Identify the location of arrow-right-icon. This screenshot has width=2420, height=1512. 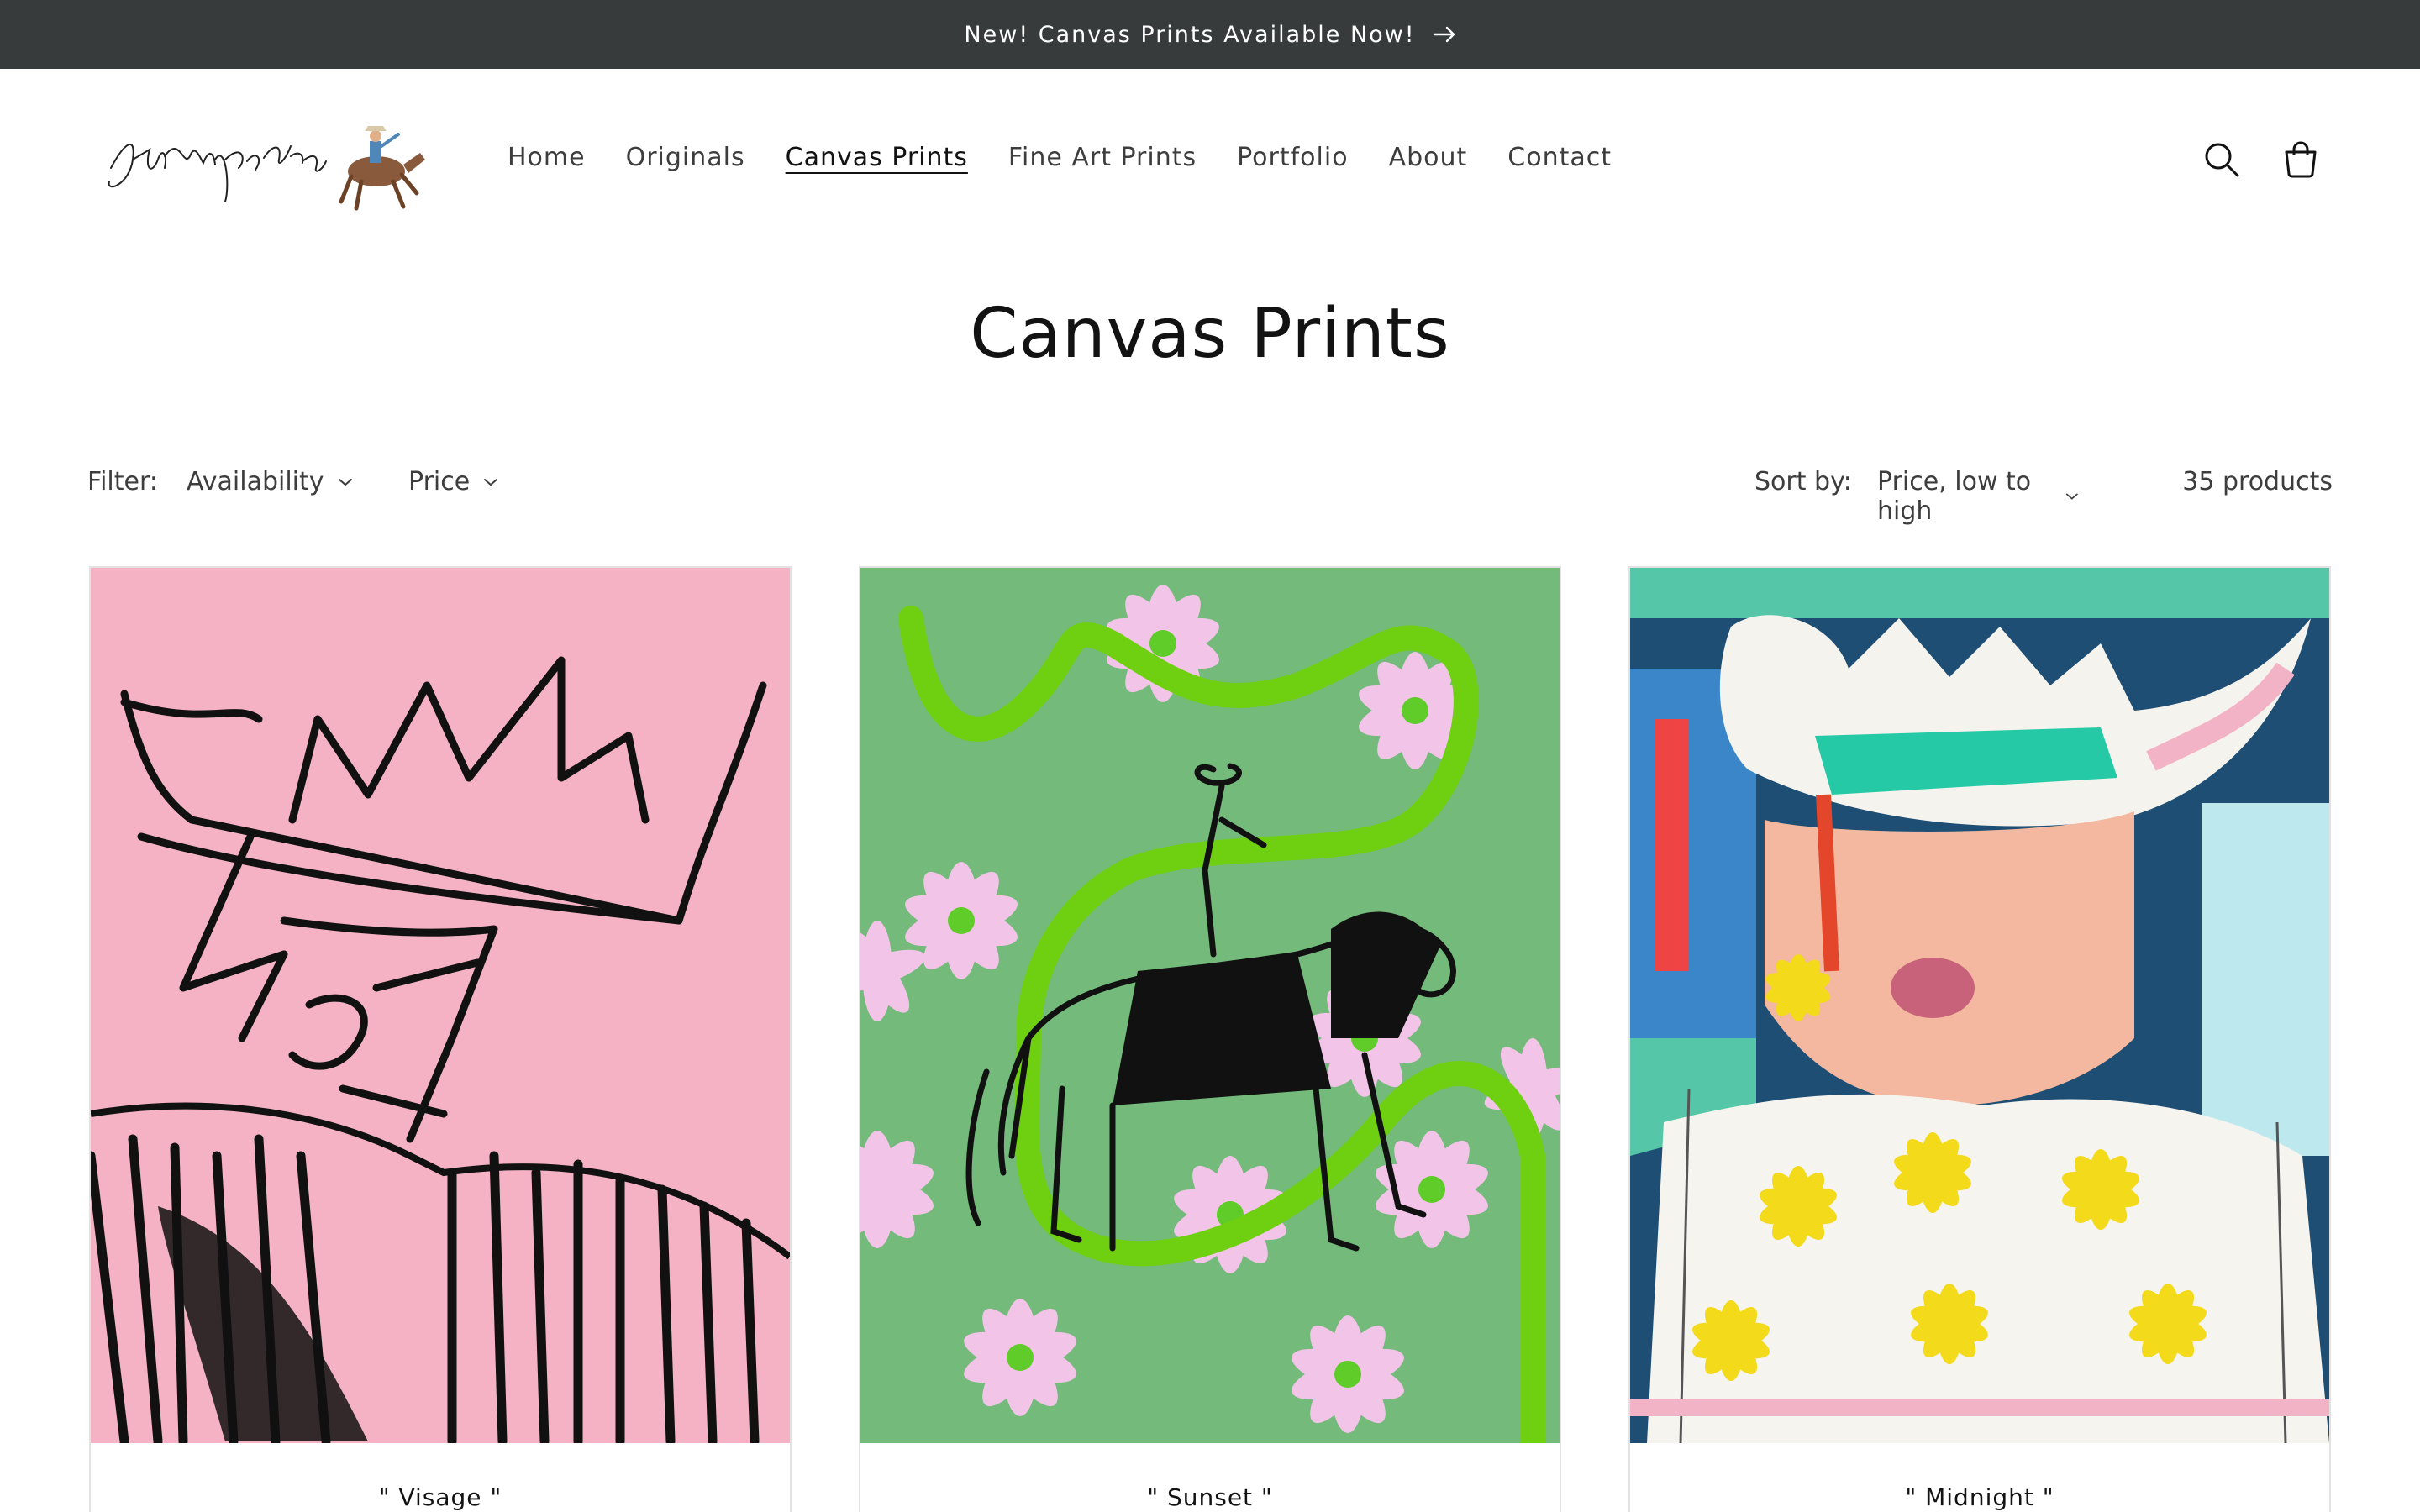
(1444, 34).